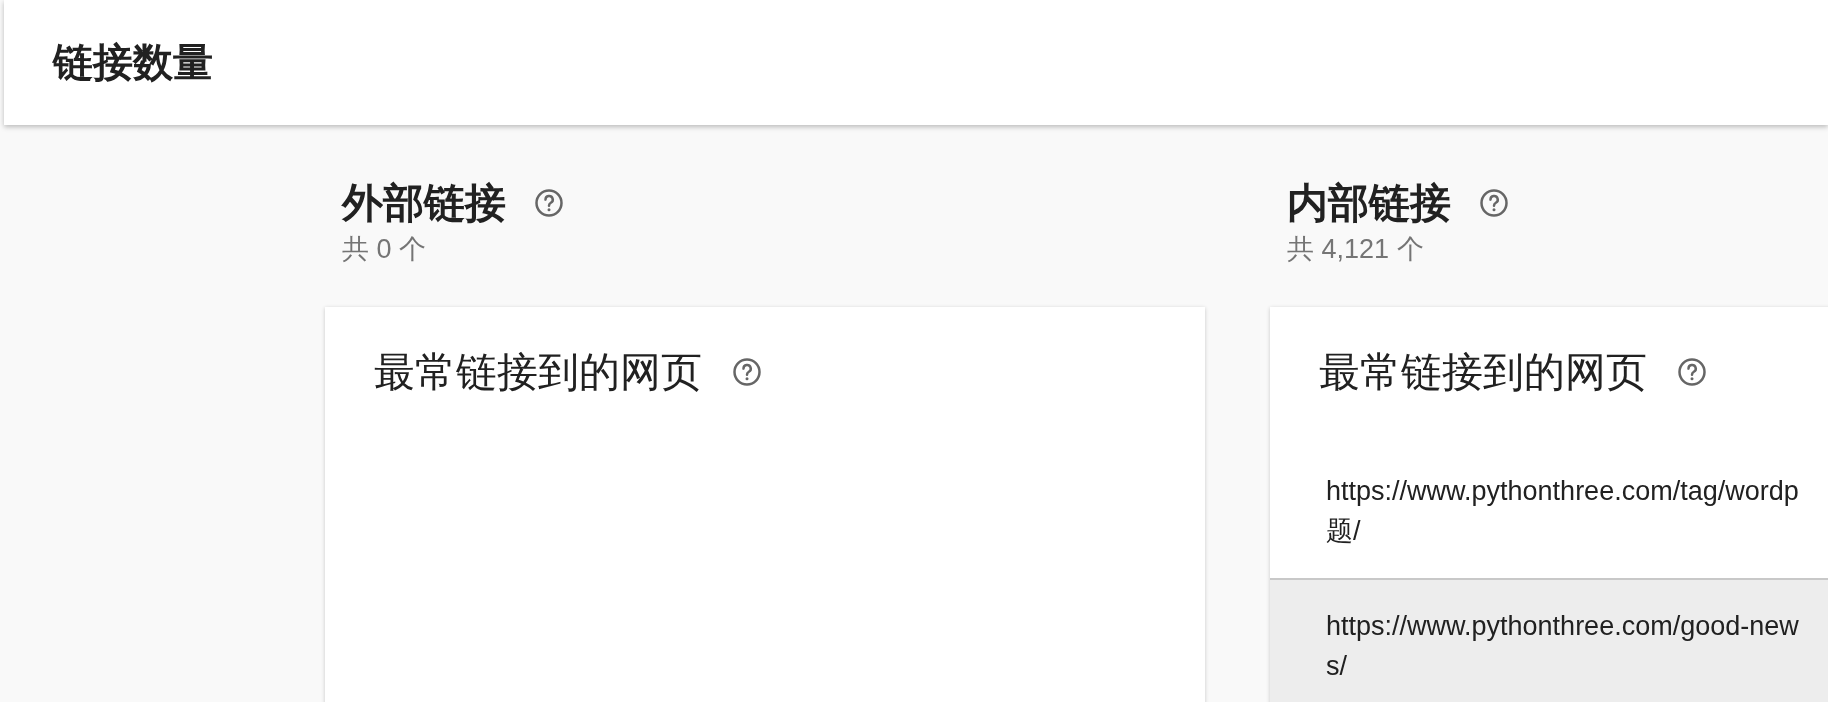  Describe the element at coordinates (133, 62) in the screenshot. I see `page-title: 链接数量` at that location.